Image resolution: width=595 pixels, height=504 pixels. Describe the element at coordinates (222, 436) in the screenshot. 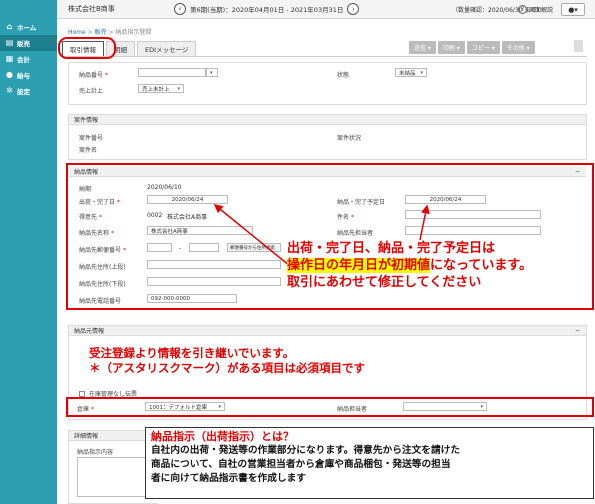

I see `info-box-title: 納品指示（出荷指示）とは？` at that location.